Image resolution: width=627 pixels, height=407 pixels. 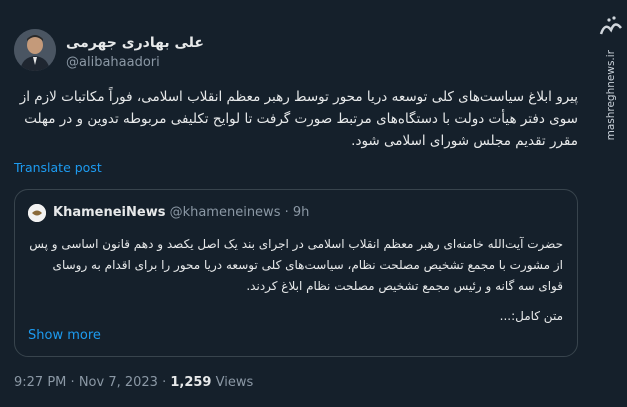 What do you see at coordinates (64, 335) in the screenshot?
I see `show-more-link: Show more` at bounding box center [64, 335].